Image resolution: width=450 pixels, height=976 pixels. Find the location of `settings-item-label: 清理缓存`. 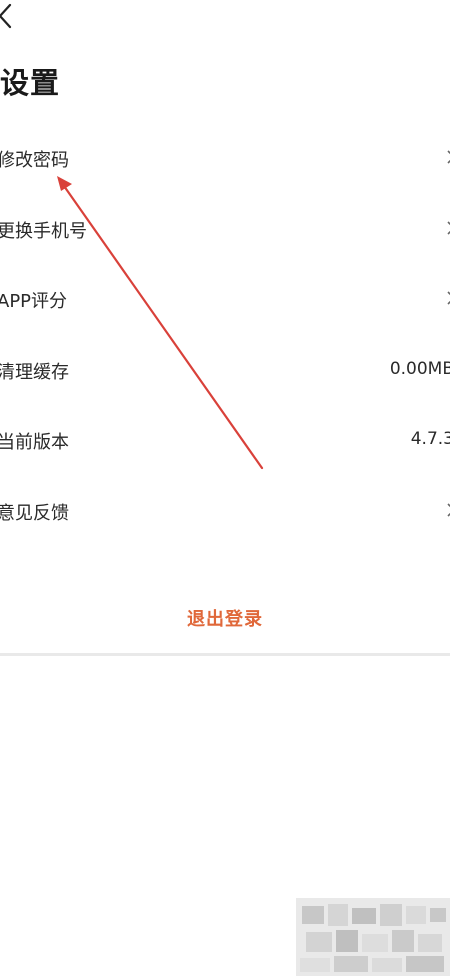

settings-item-label: 清理缓存 is located at coordinates (34, 372).